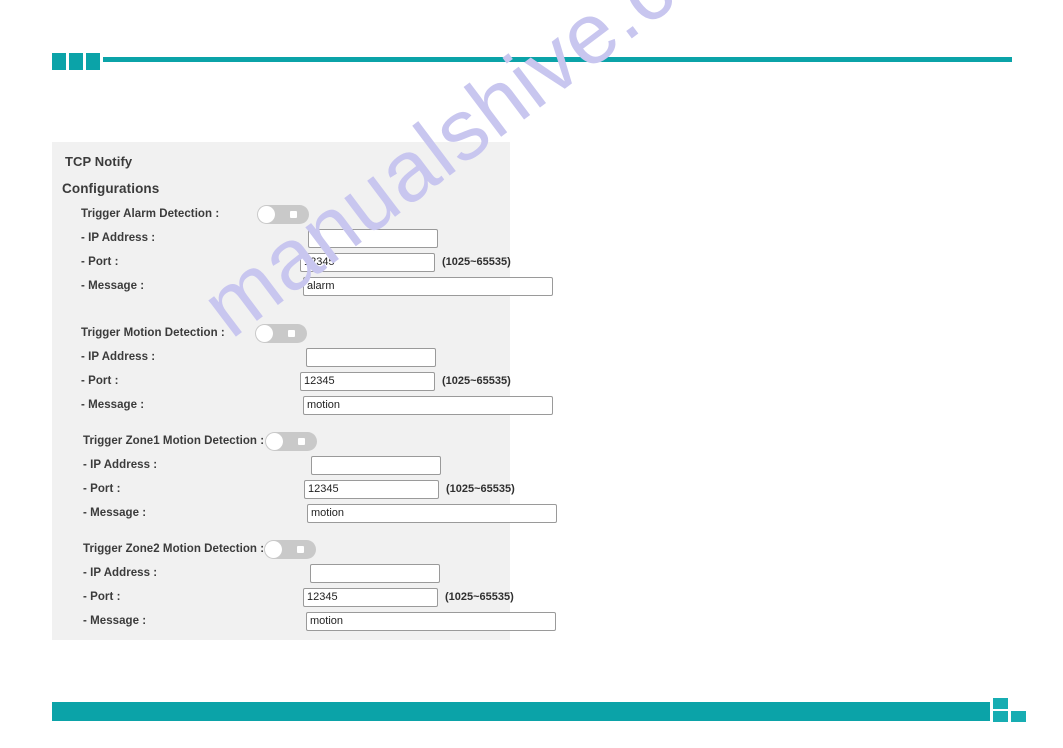  What do you see at coordinates (281, 384) in the screenshot?
I see `row-motion-port: - Port : 12345 (1025~65535)` at bounding box center [281, 384].